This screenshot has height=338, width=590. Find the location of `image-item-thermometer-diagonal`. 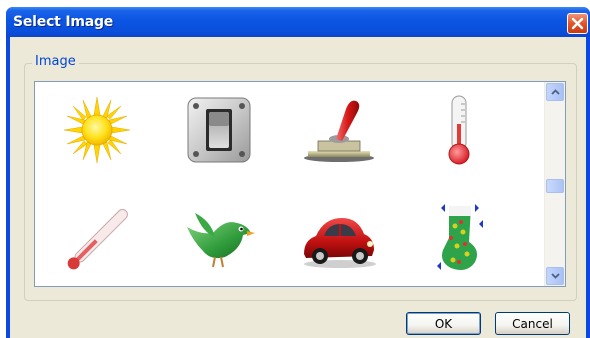

image-item-thermometer-diagonal is located at coordinates (97, 240).